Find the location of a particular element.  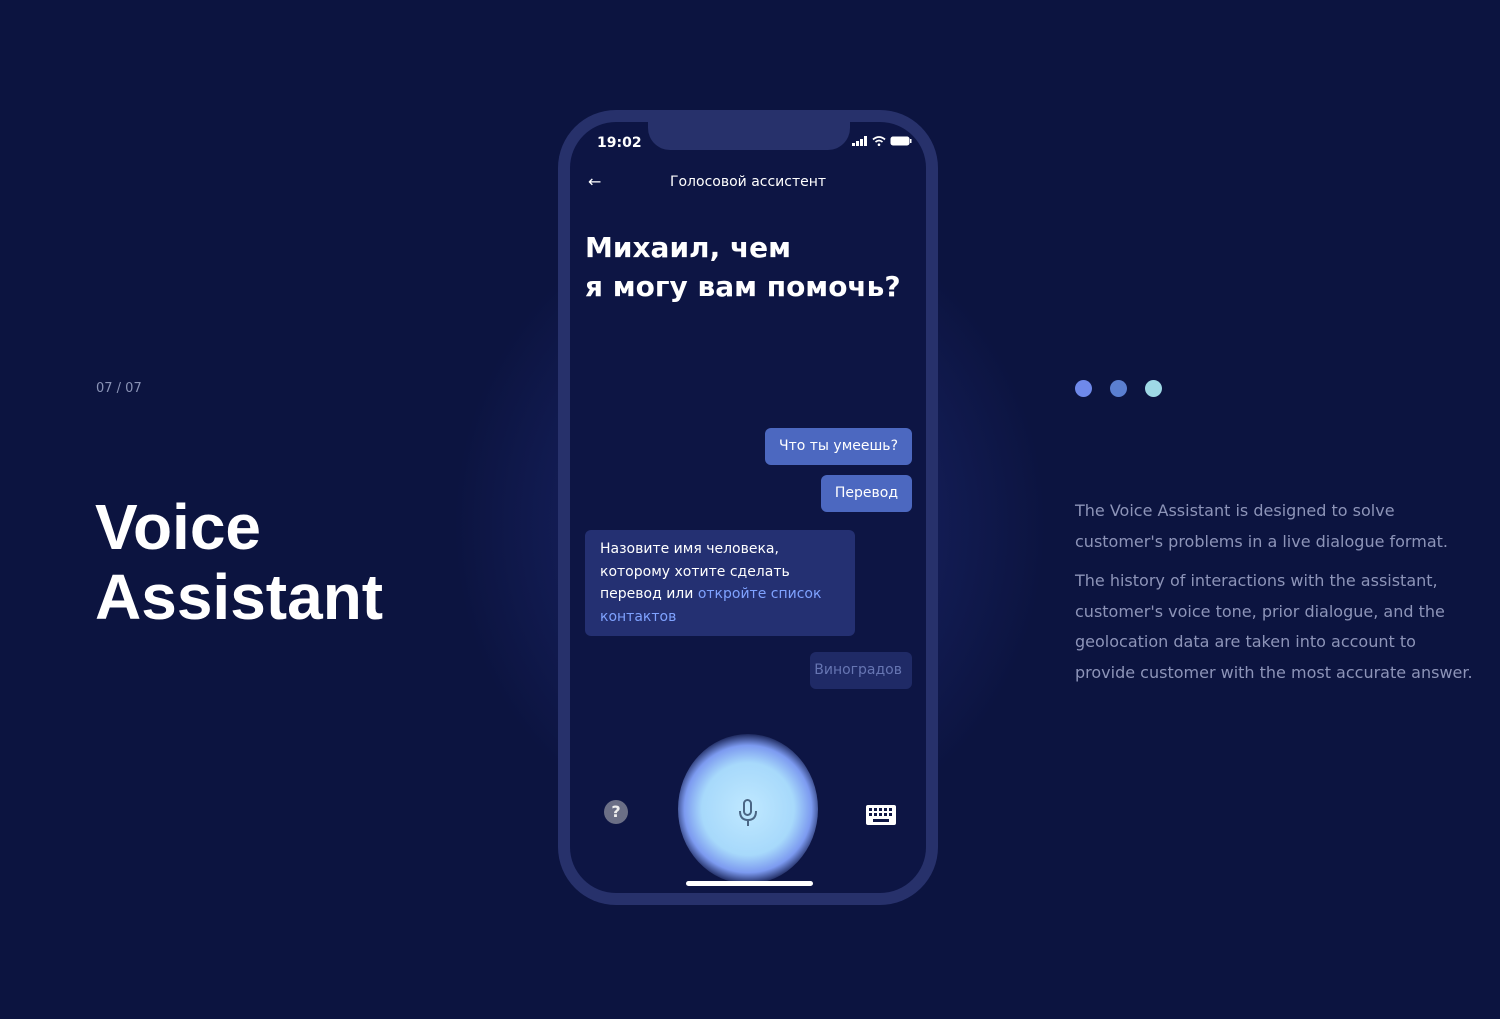

wifi-icon is located at coordinates (879, 141).